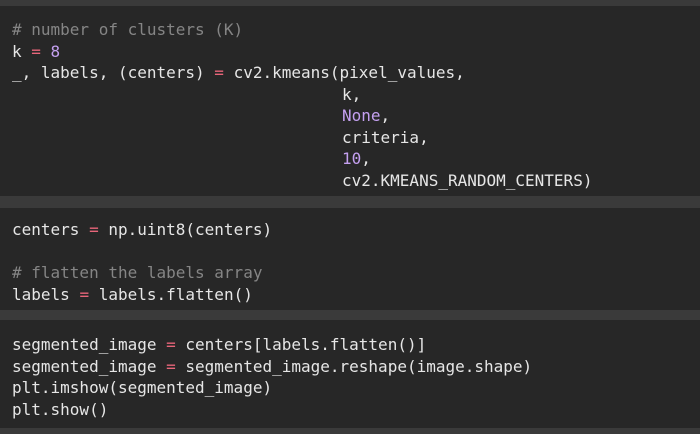  Describe the element at coordinates (385, 137) in the screenshot. I see `code-token: criteria,` at that location.